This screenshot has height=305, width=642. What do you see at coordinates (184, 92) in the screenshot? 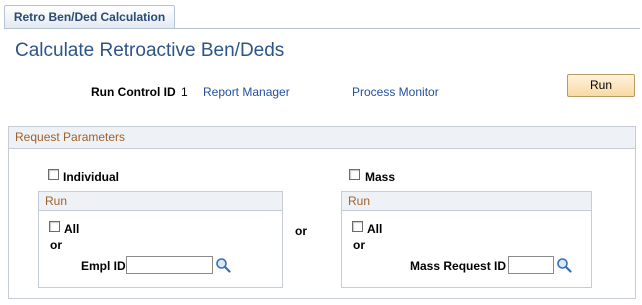
I see `run-control-id-value: 1` at bounding box center [184, 92].